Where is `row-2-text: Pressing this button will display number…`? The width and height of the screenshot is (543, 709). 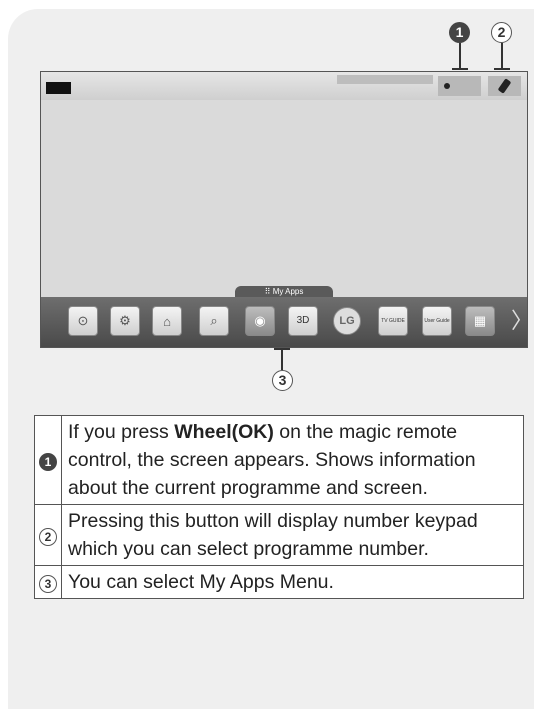 row-2-text: Pressing this button will display number… is located at coordinates (292, 535).